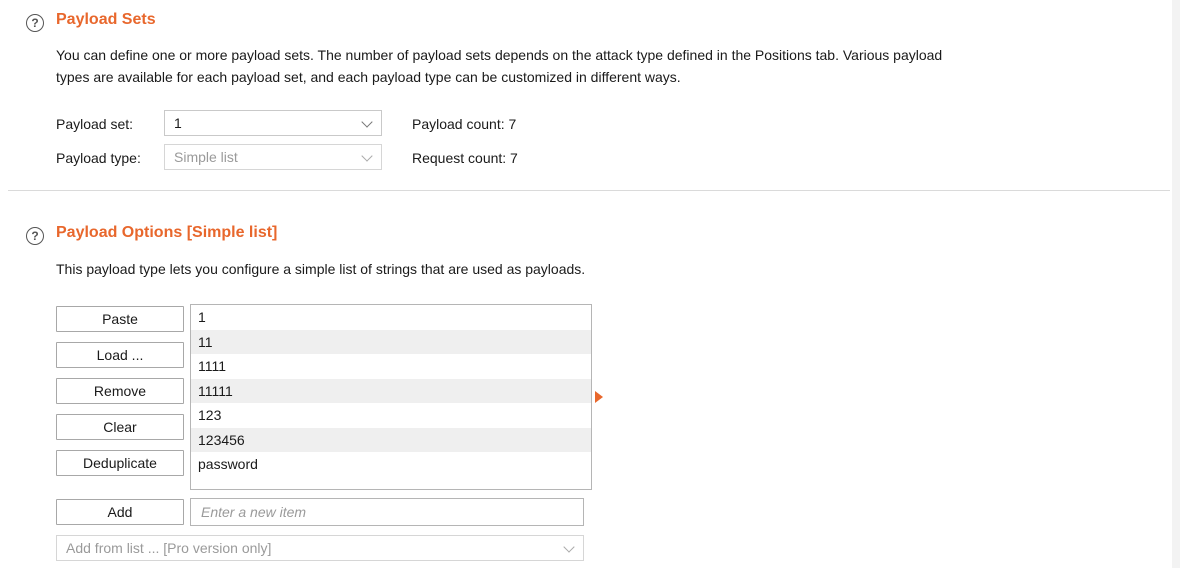 The height and width of the screenshot is (568, 1180). Describe the element at coordinates (273, 123) in the screenshot. I see `payload-set-select: 1` at that location.